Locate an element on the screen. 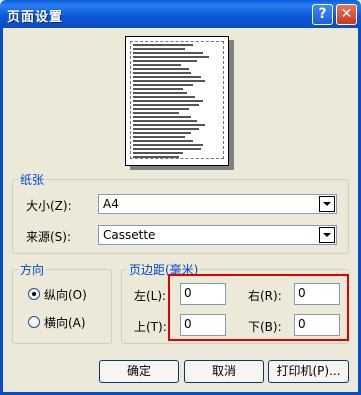 The image size is (361, 395). cancel-button: 取消 is located at coordinates (224, 371).